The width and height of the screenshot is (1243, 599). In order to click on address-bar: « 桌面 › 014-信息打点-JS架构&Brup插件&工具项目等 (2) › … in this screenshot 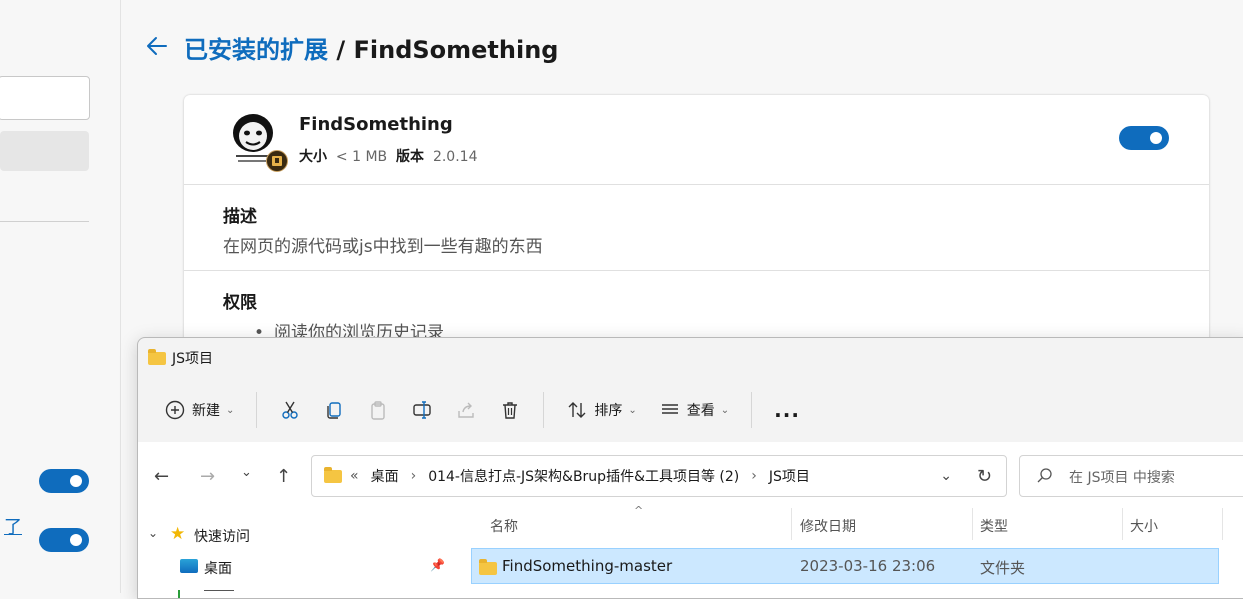, I will do `click(659, 476)`.